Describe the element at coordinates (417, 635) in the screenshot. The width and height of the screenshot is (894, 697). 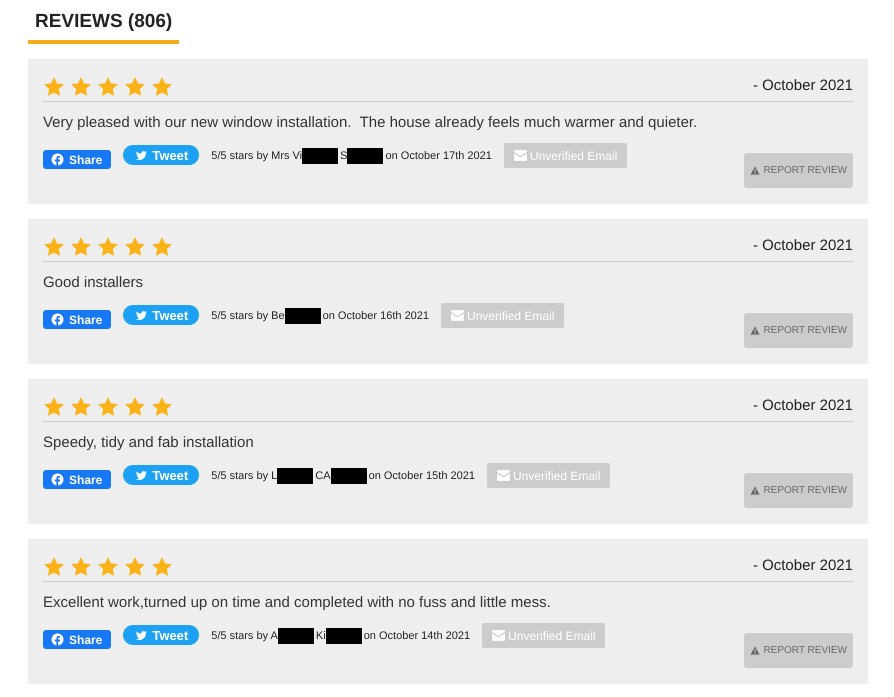
I see `byline-text: on October 14th 2021` at that location.